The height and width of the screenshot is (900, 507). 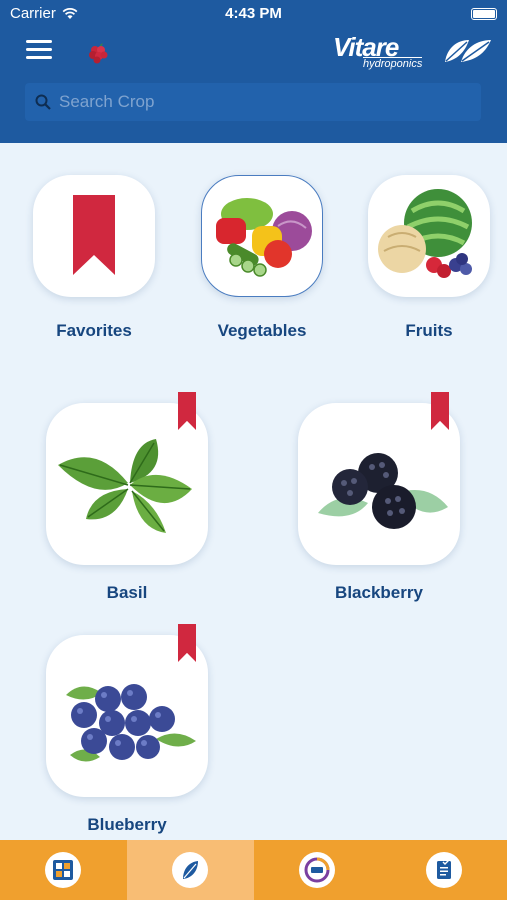 I want to click on fruits-tile, so click(x=429, y=236).